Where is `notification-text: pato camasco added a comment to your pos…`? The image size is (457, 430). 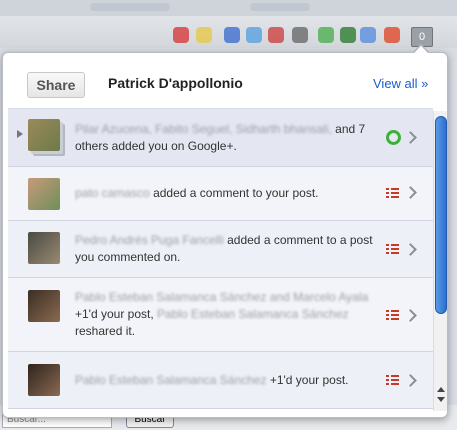
notification-text: pato camasco added a comment to your pos… is located at coordinates (224, 193).